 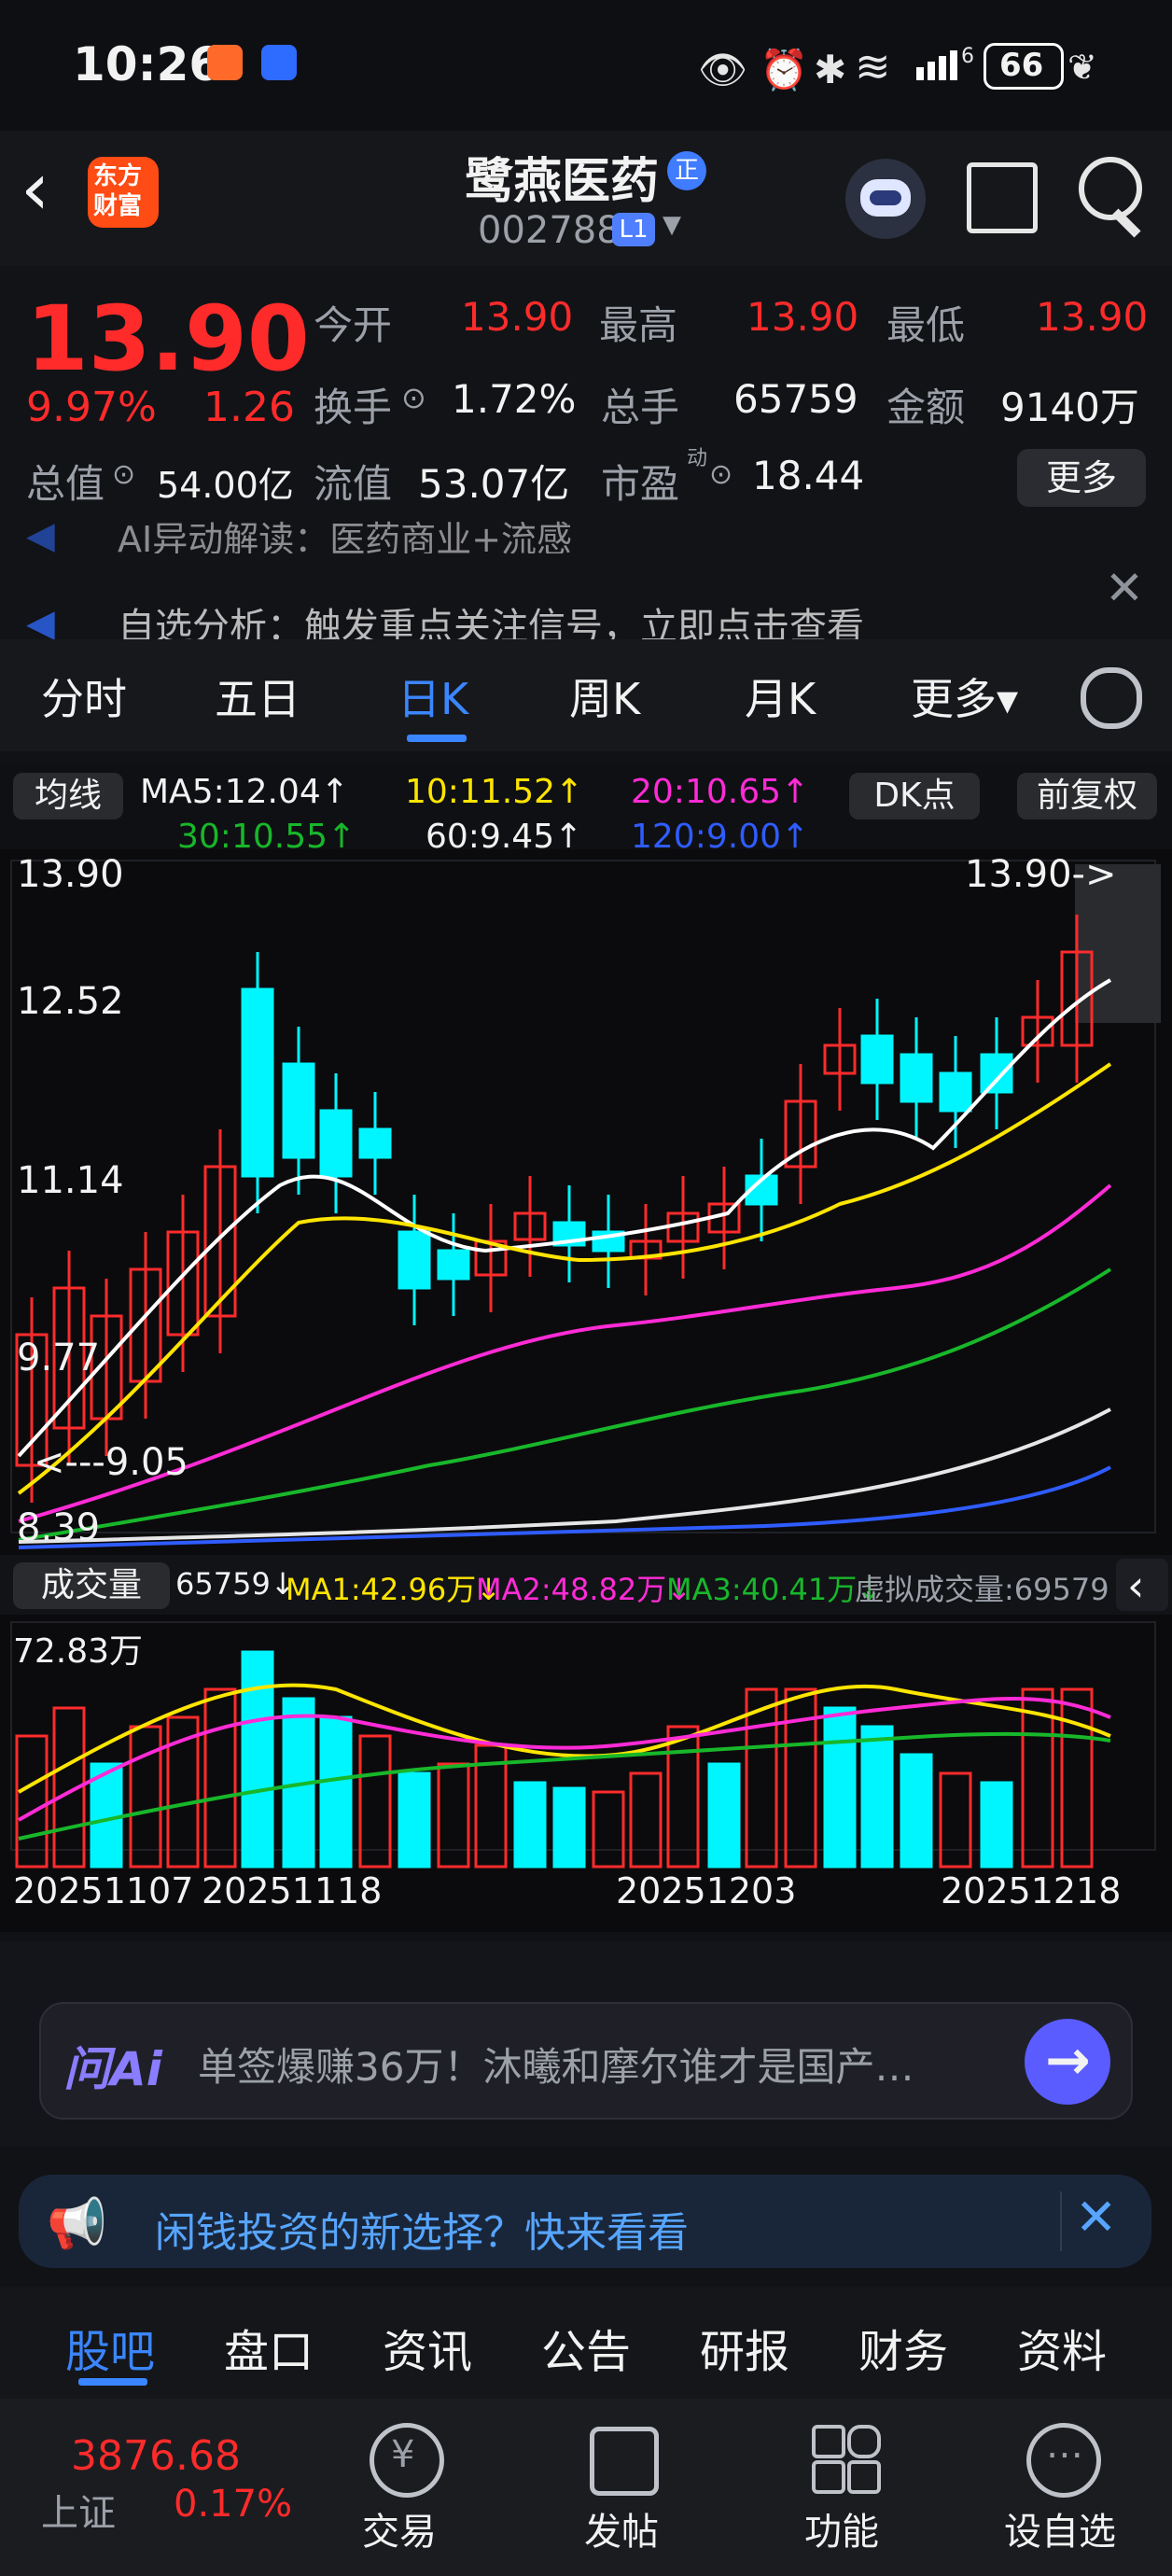 What do you see at coordinates (112, 2382) in the screenshot?
I see `subtab-indicator` at bounding box center [112, 2382].